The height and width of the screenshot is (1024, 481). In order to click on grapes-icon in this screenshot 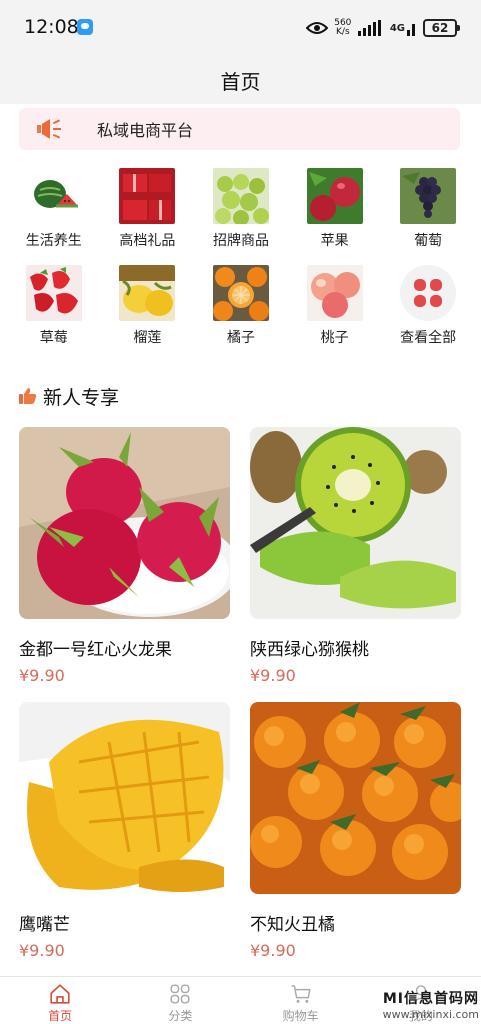, I will do `click(428, 196)`.